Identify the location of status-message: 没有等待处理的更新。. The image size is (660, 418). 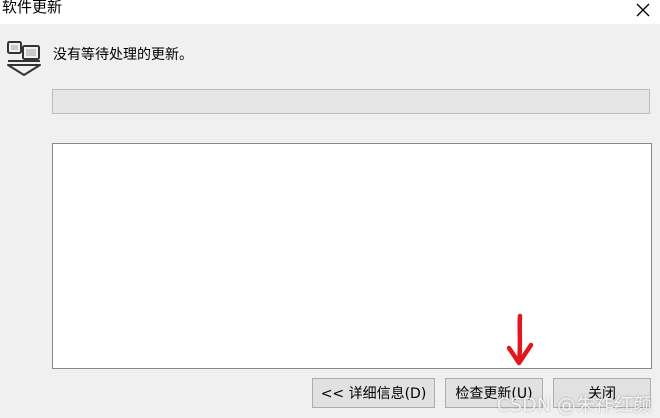
(123, 55).